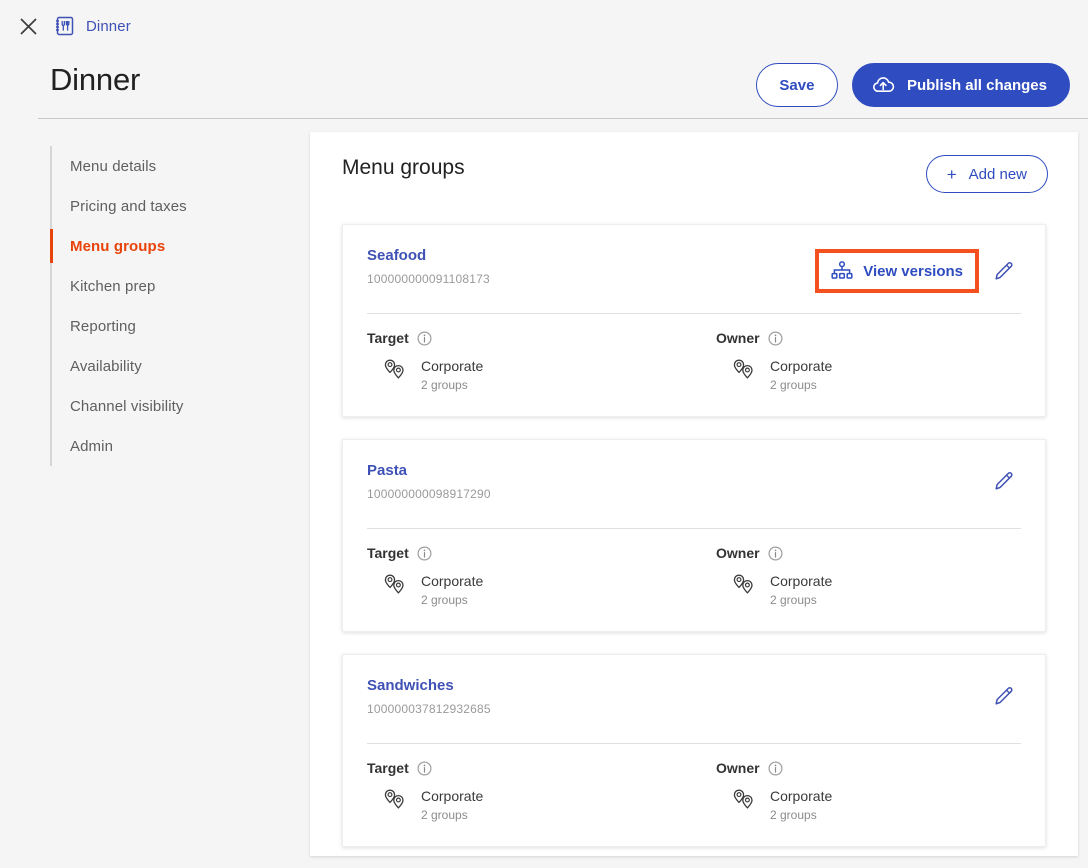 The image size is (1088, 868). I want to click on page-title: Dinner, so click(95, 79).